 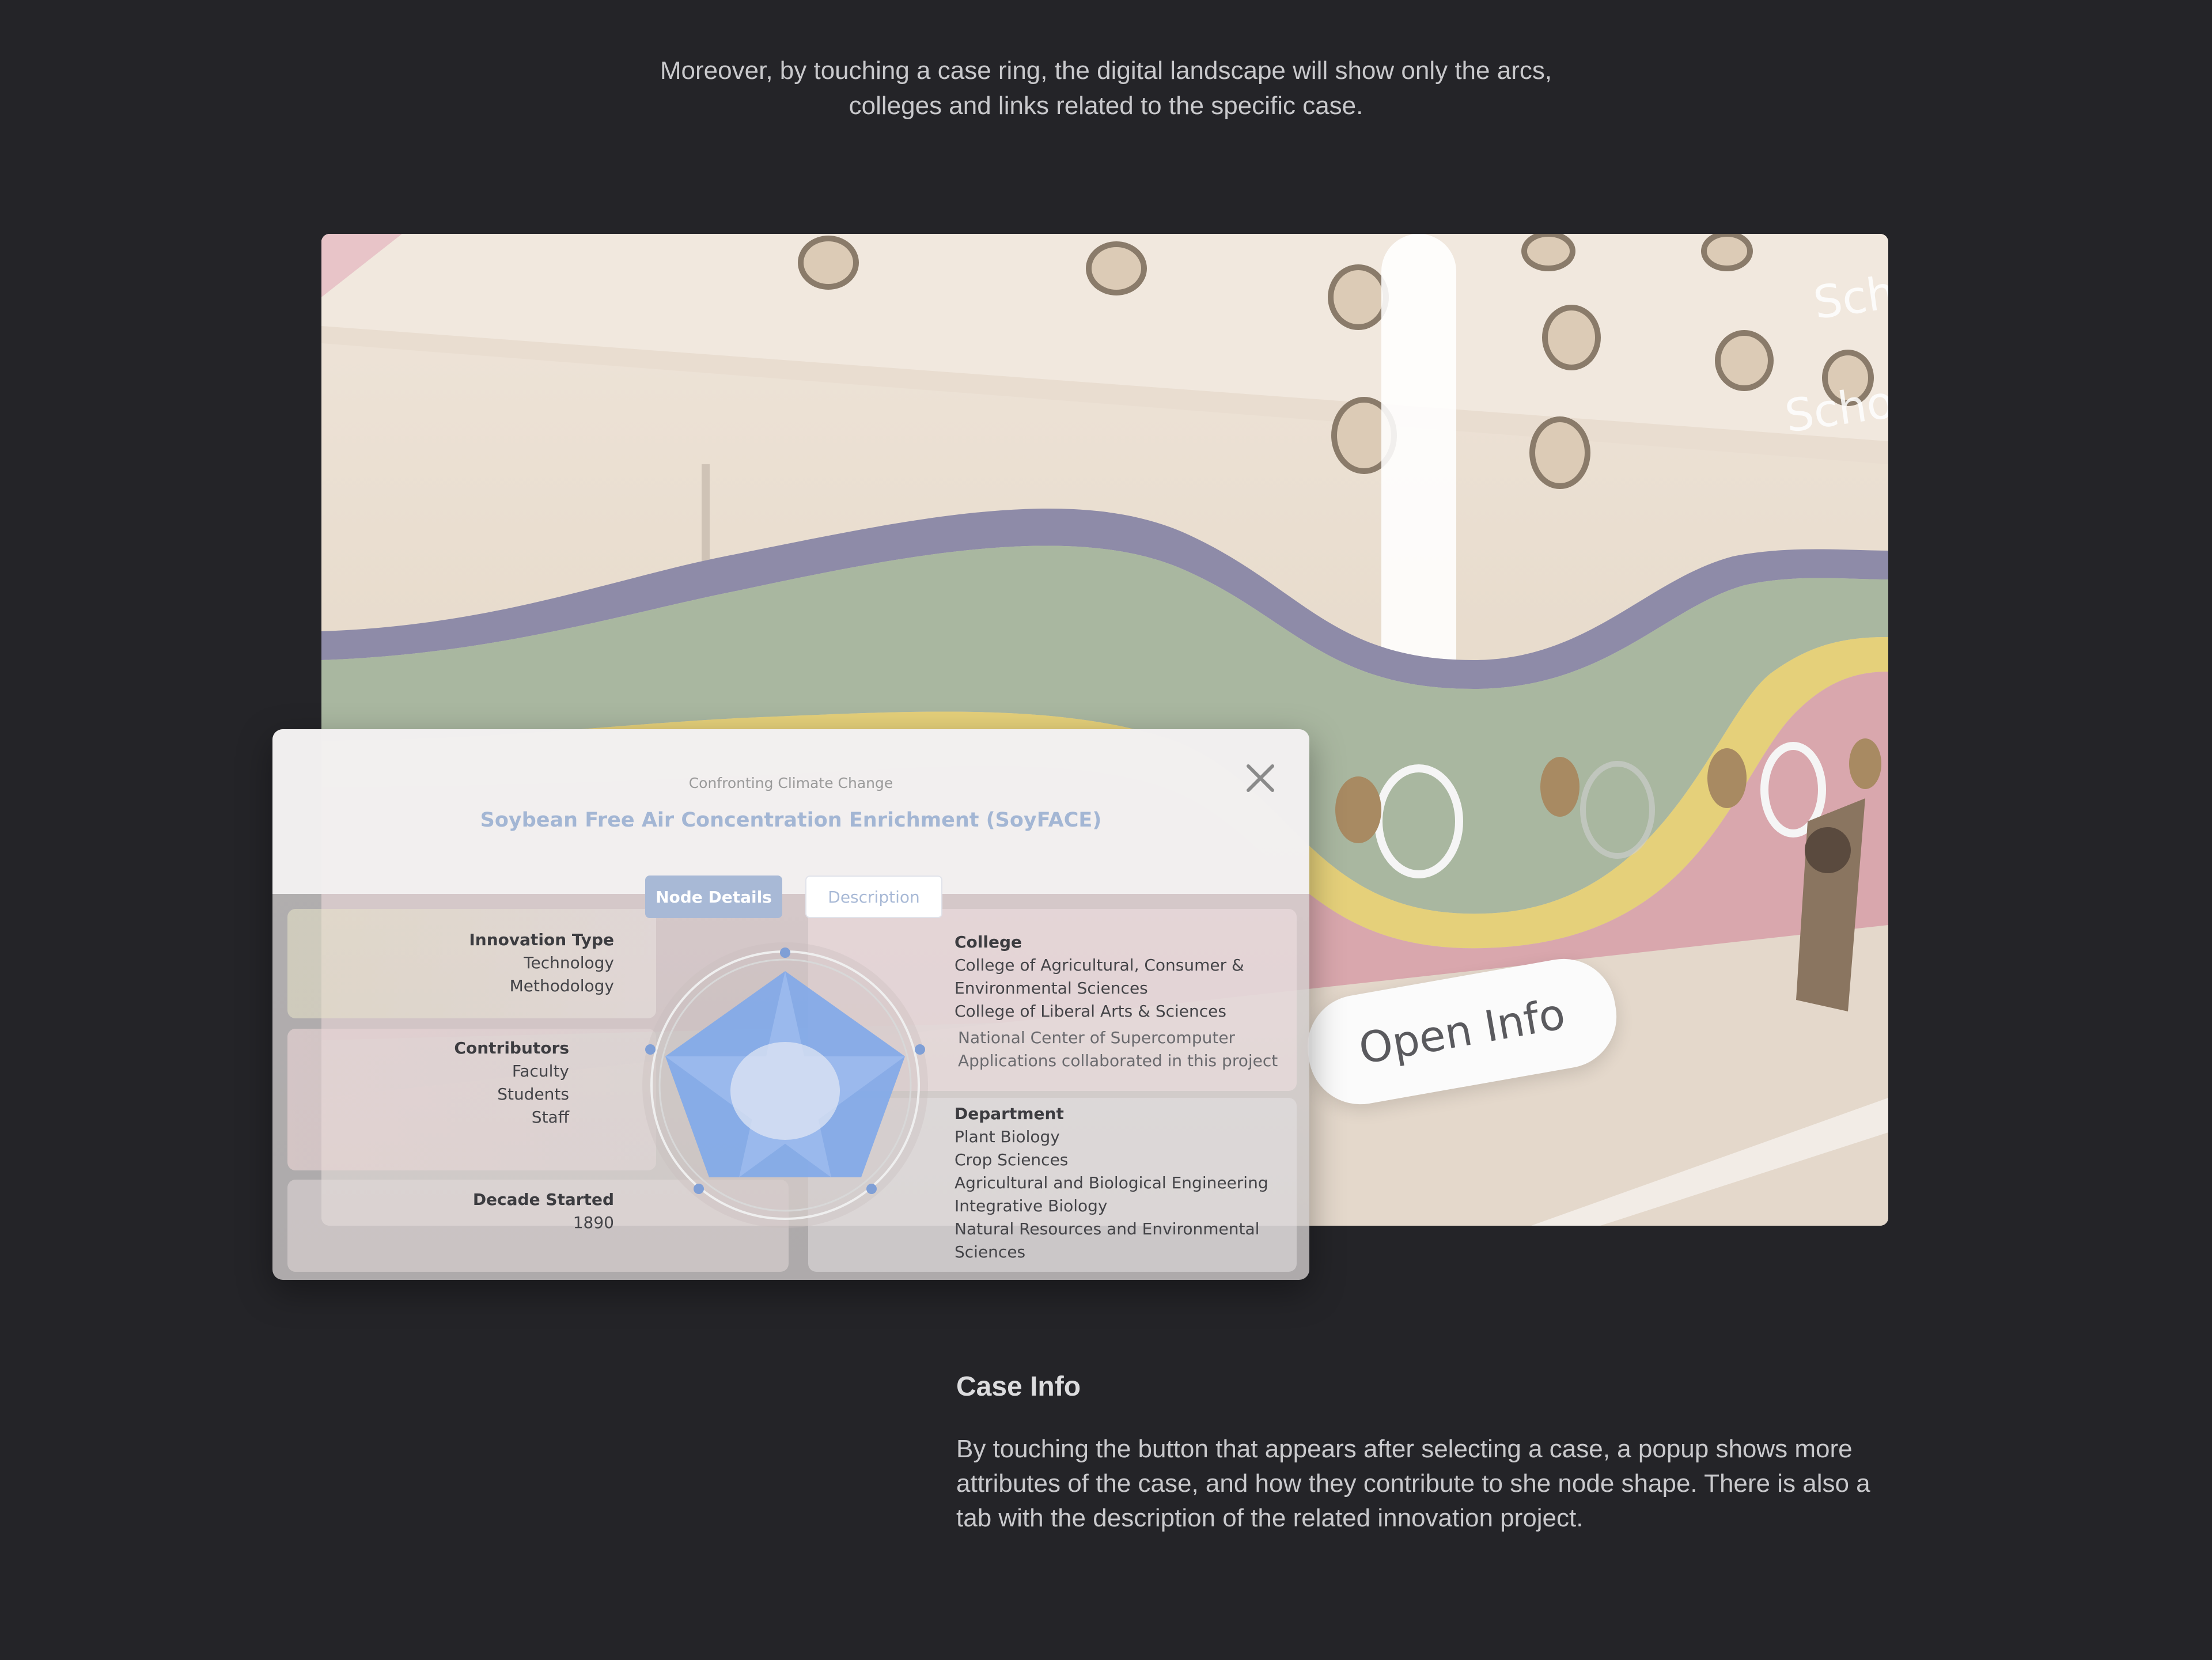 What do you see at coordinates (1260, 778) in the screenshot?
I see `close-icon` at bounding box center [1260, 778].